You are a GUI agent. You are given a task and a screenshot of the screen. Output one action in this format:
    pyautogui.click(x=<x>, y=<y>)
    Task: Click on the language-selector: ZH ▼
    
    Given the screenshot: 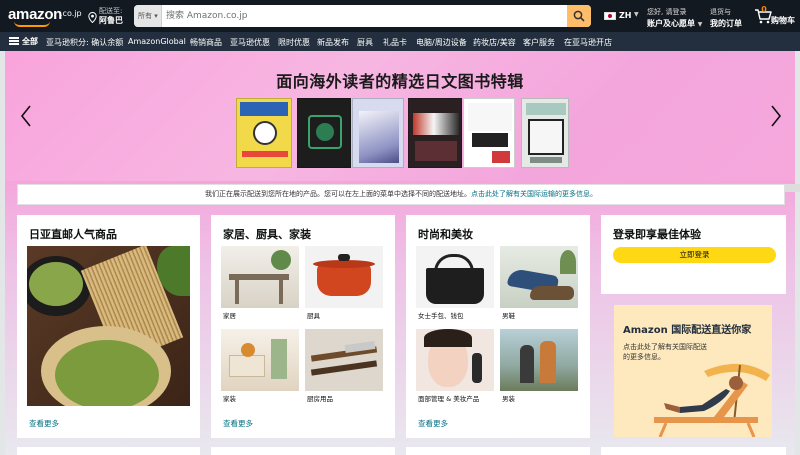 What is the action you would take?
    pyautogui.click(x=622, y=17)
    